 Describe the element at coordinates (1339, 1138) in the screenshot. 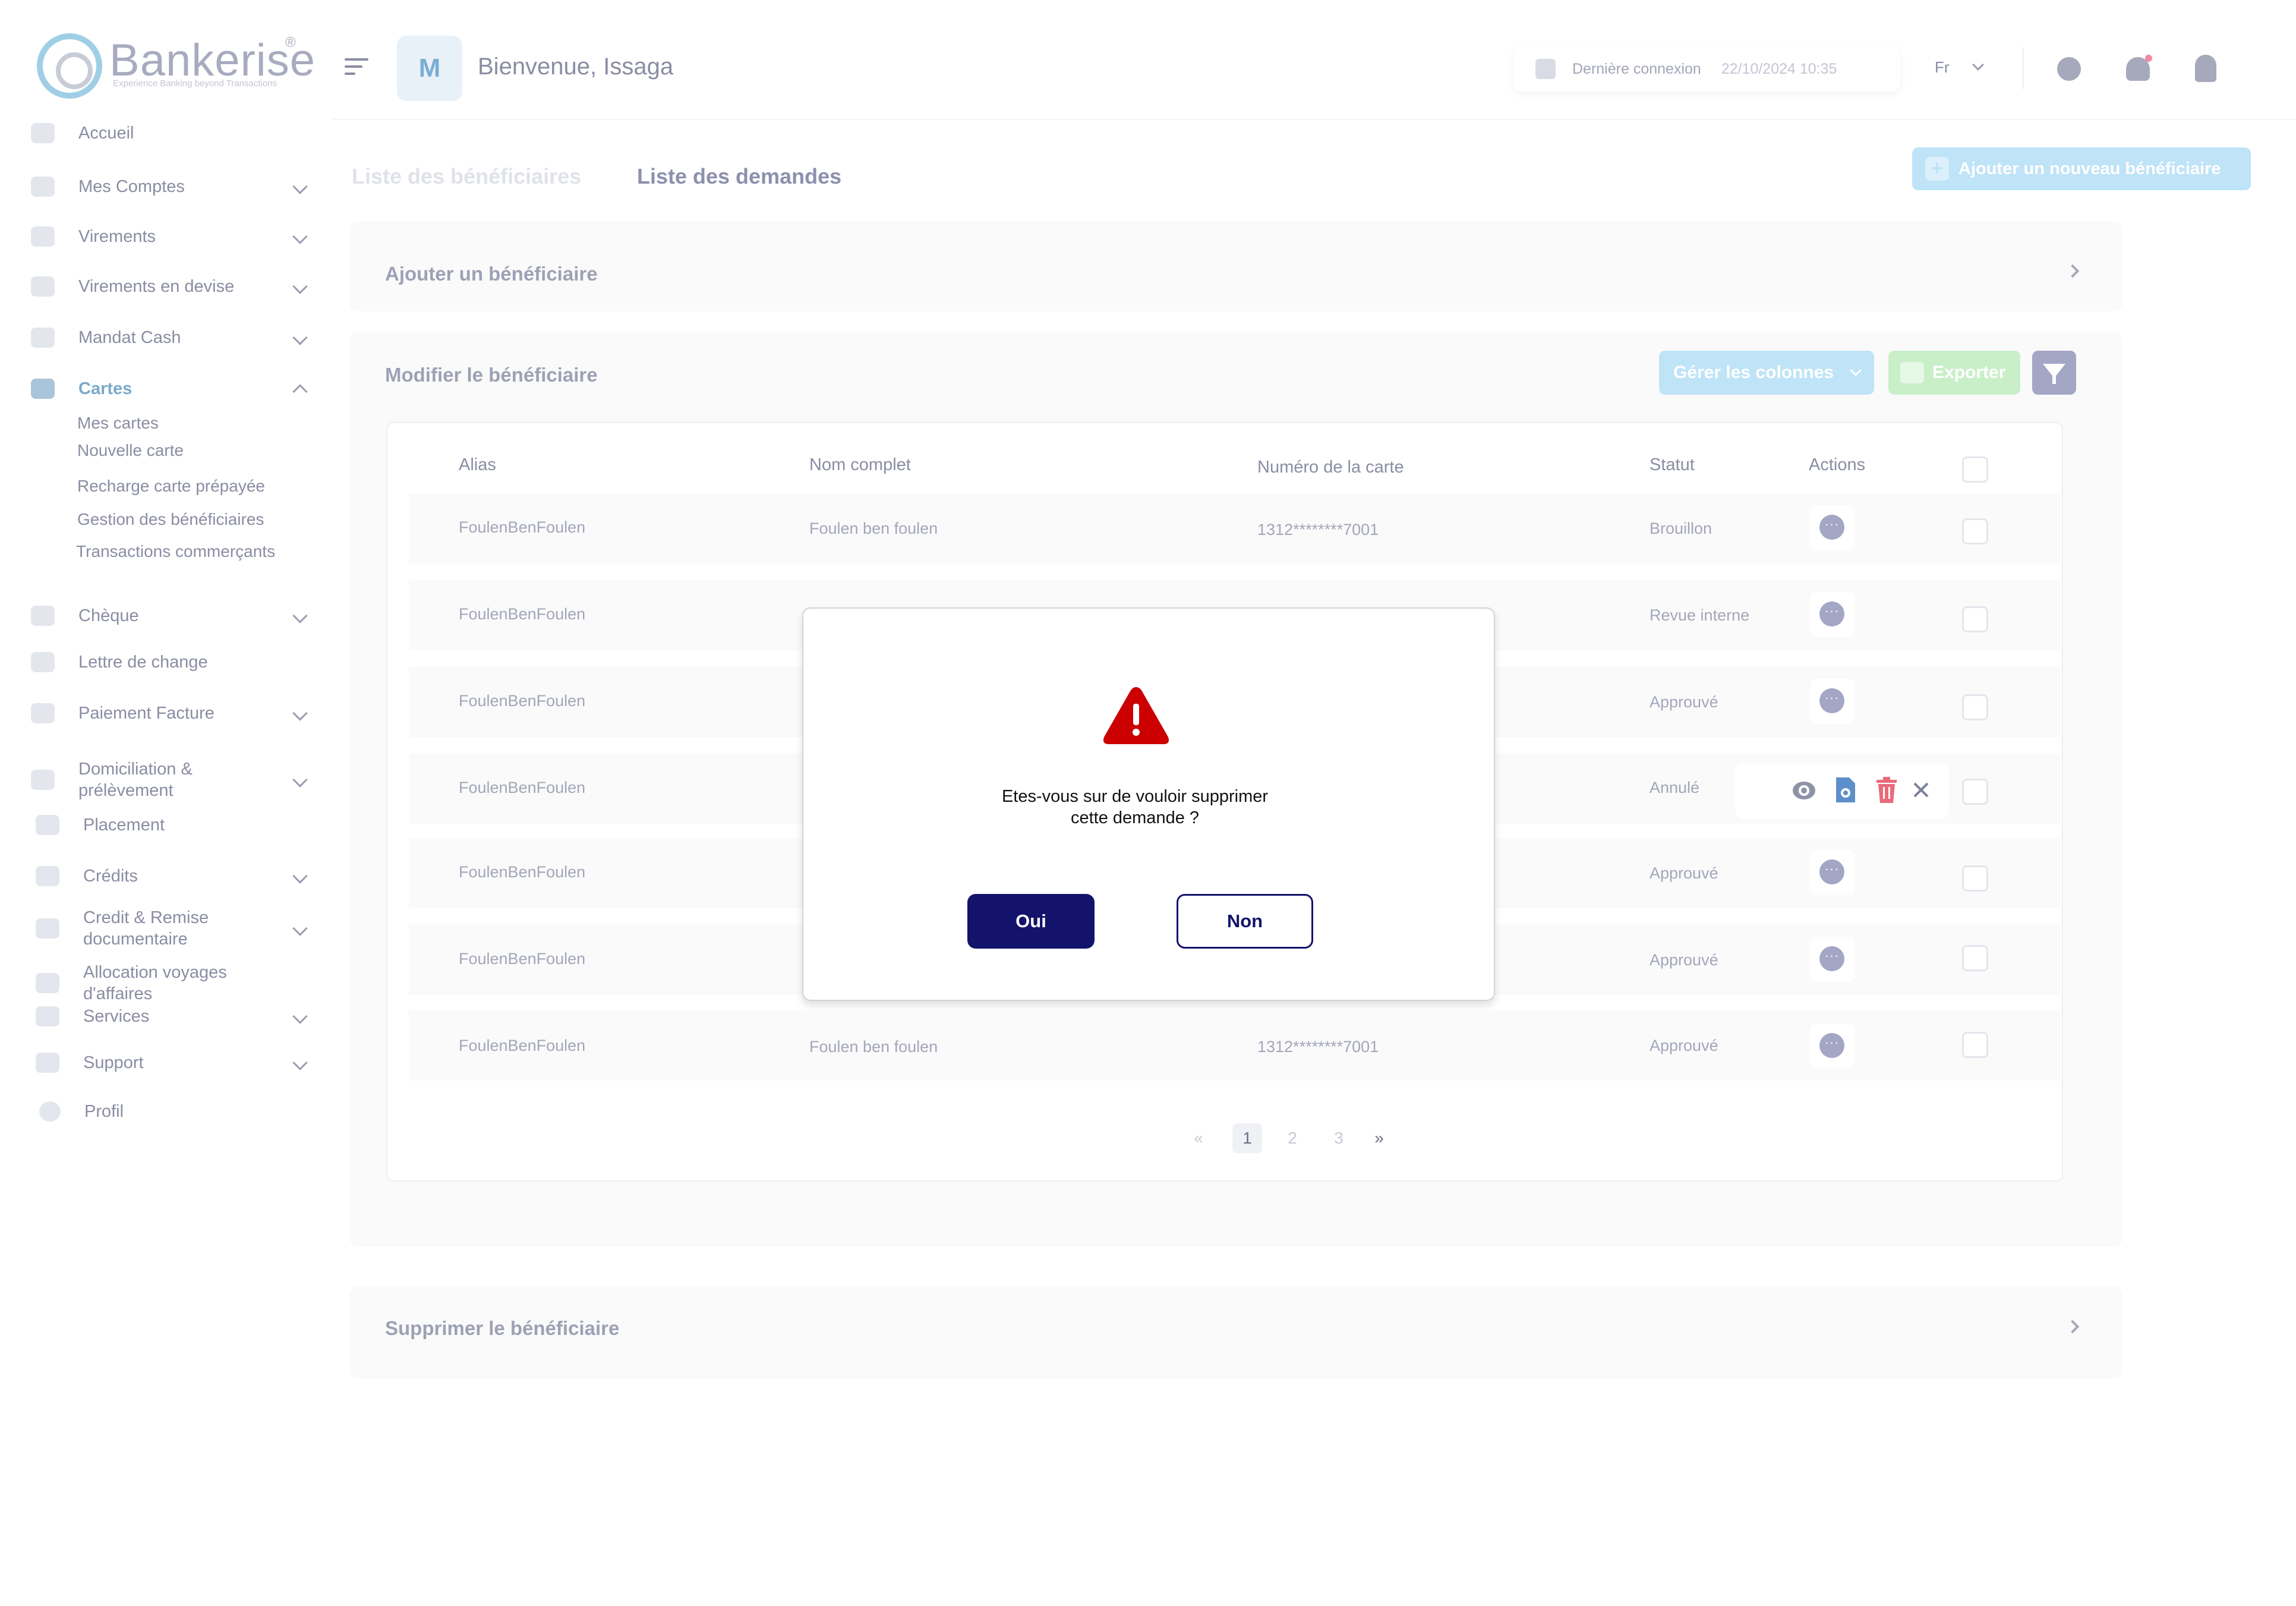

I see `pagination-page-3: 3` at that location.